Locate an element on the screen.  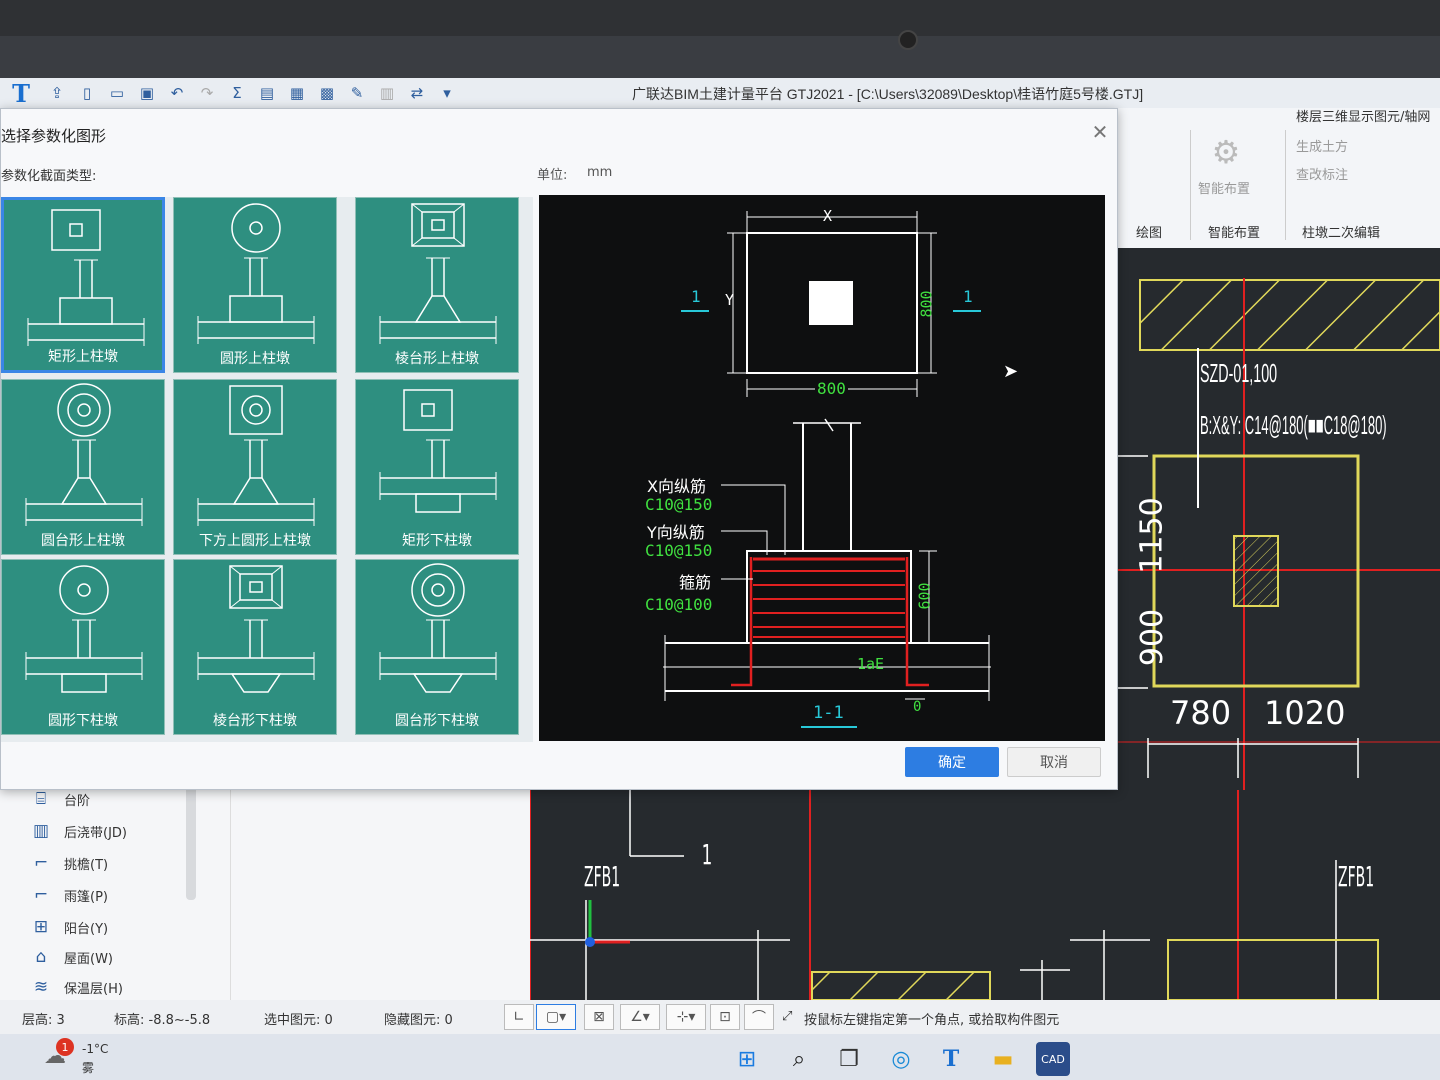
dialog-title: 选择参数化图形 is located at coordinates (54, 136).